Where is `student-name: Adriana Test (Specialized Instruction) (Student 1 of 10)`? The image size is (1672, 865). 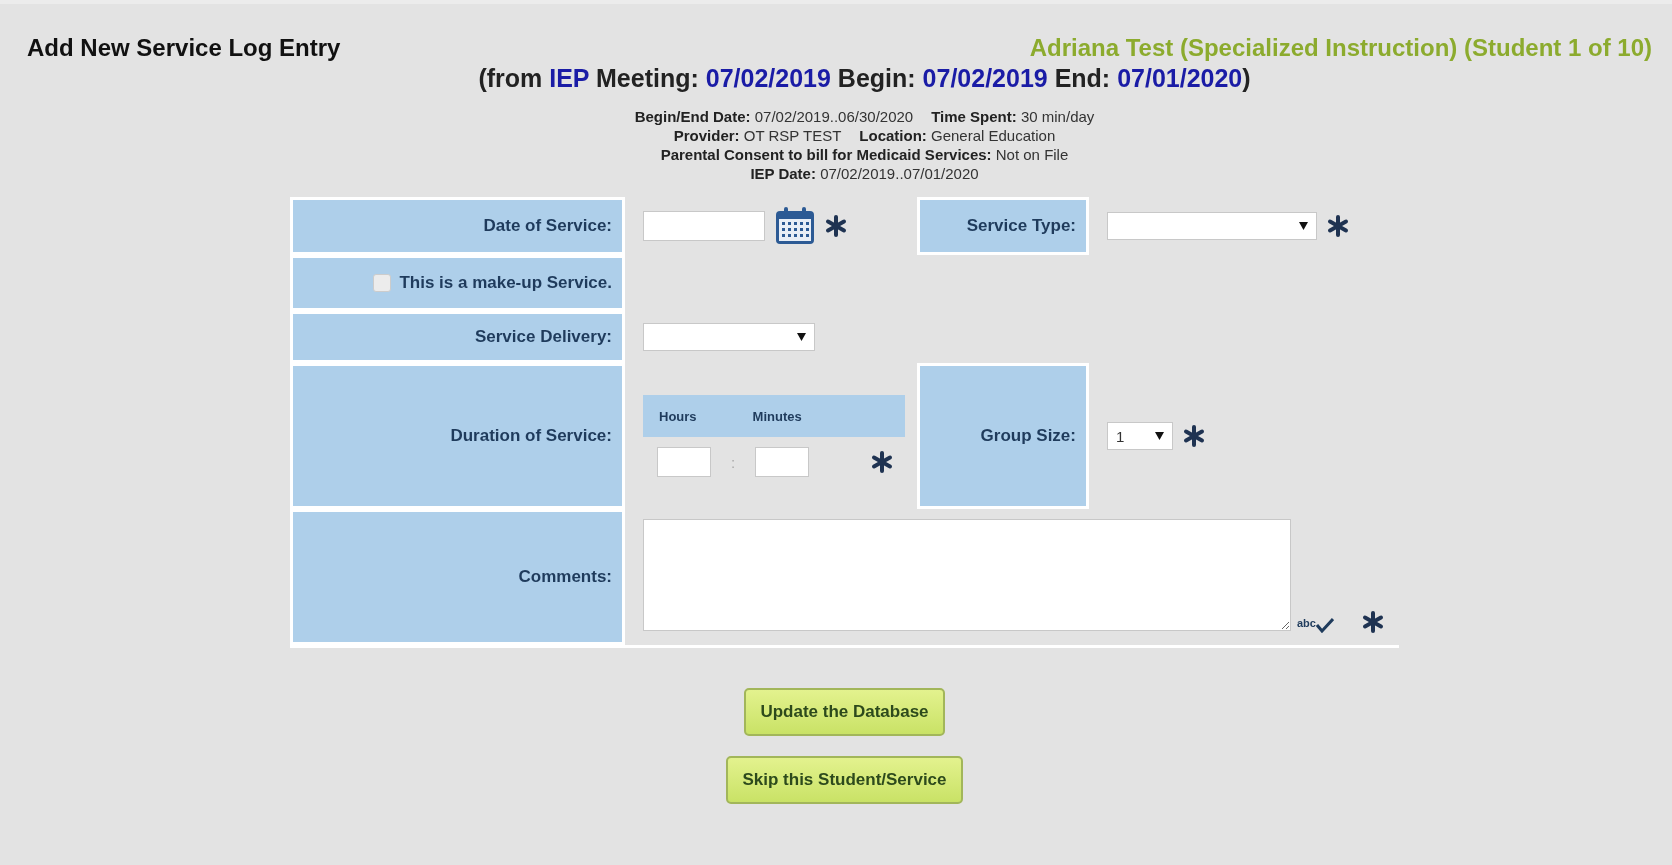
student-name: Adriana Test (Specialized Instruction) (Student 1 of 10) is located at coordinates (1340, 48).